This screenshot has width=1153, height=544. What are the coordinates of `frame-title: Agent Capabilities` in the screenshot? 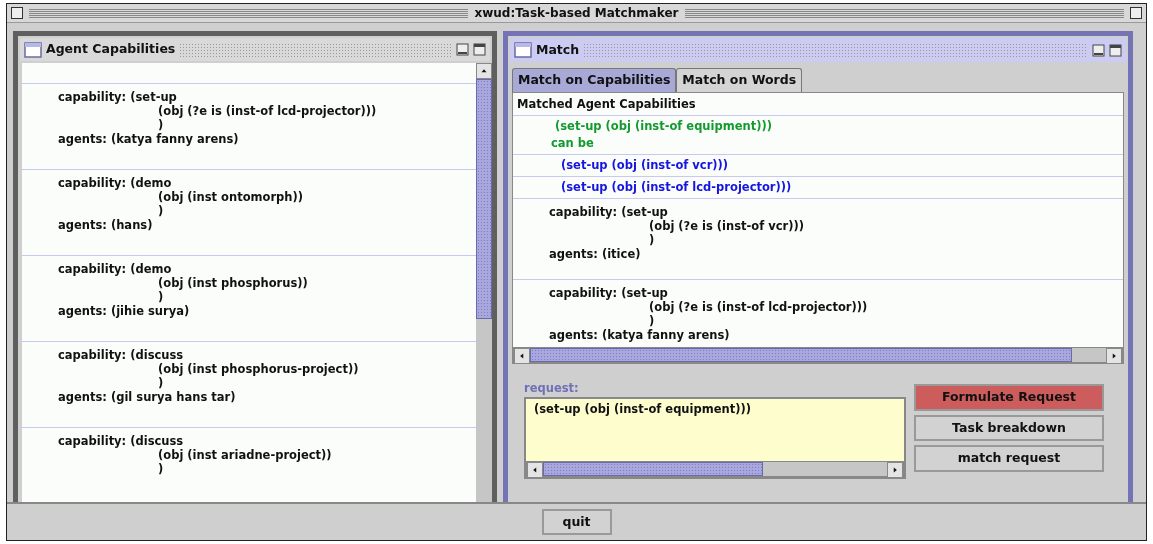 It's located at (111, 49).